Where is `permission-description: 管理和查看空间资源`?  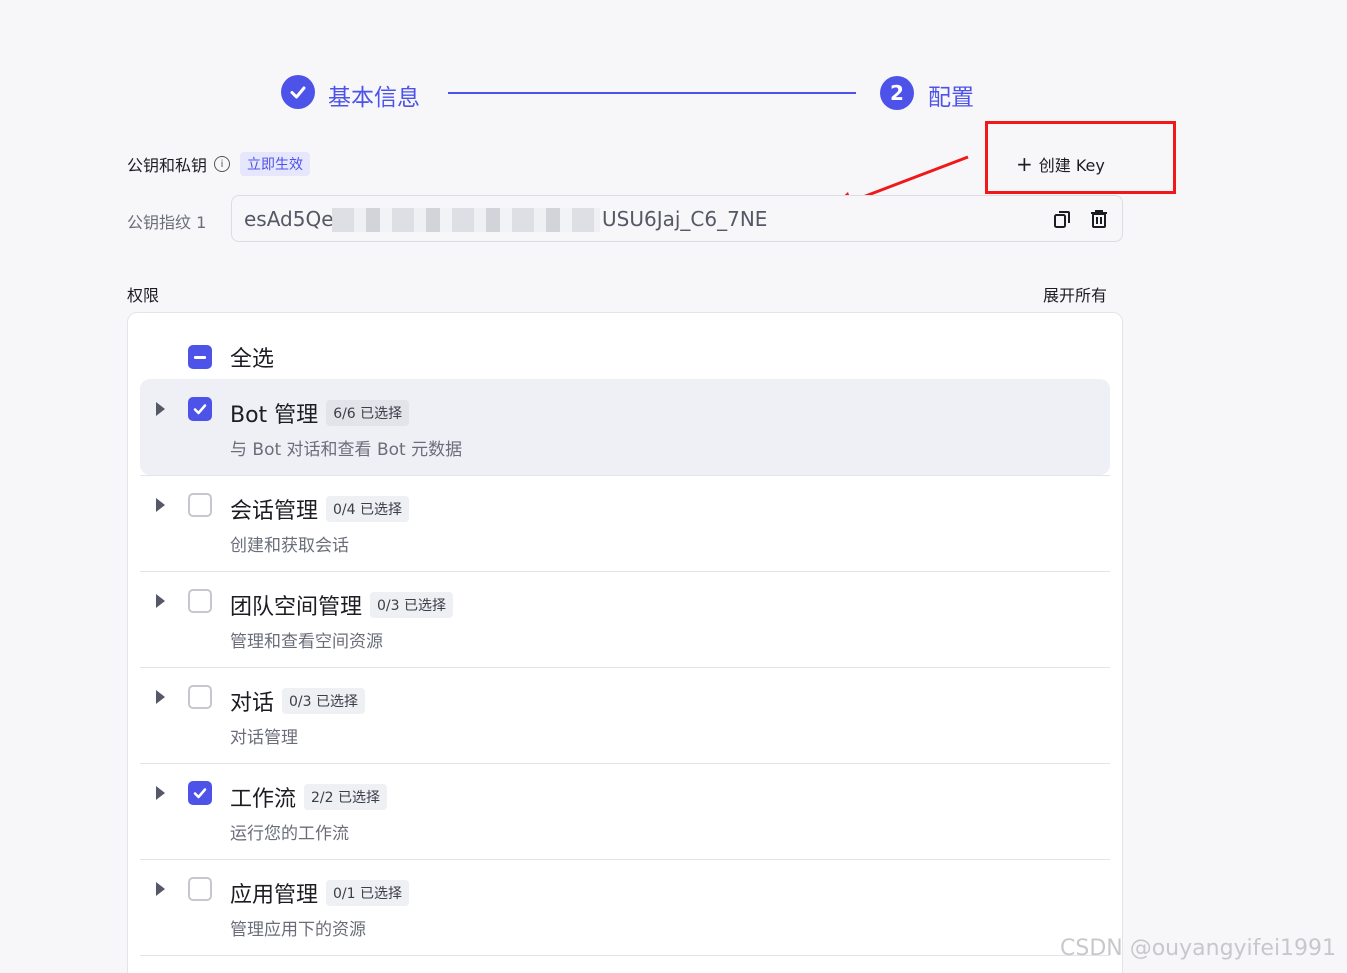 permission-description: 管理和查看空间资源 is located at coordinates (306, 642).